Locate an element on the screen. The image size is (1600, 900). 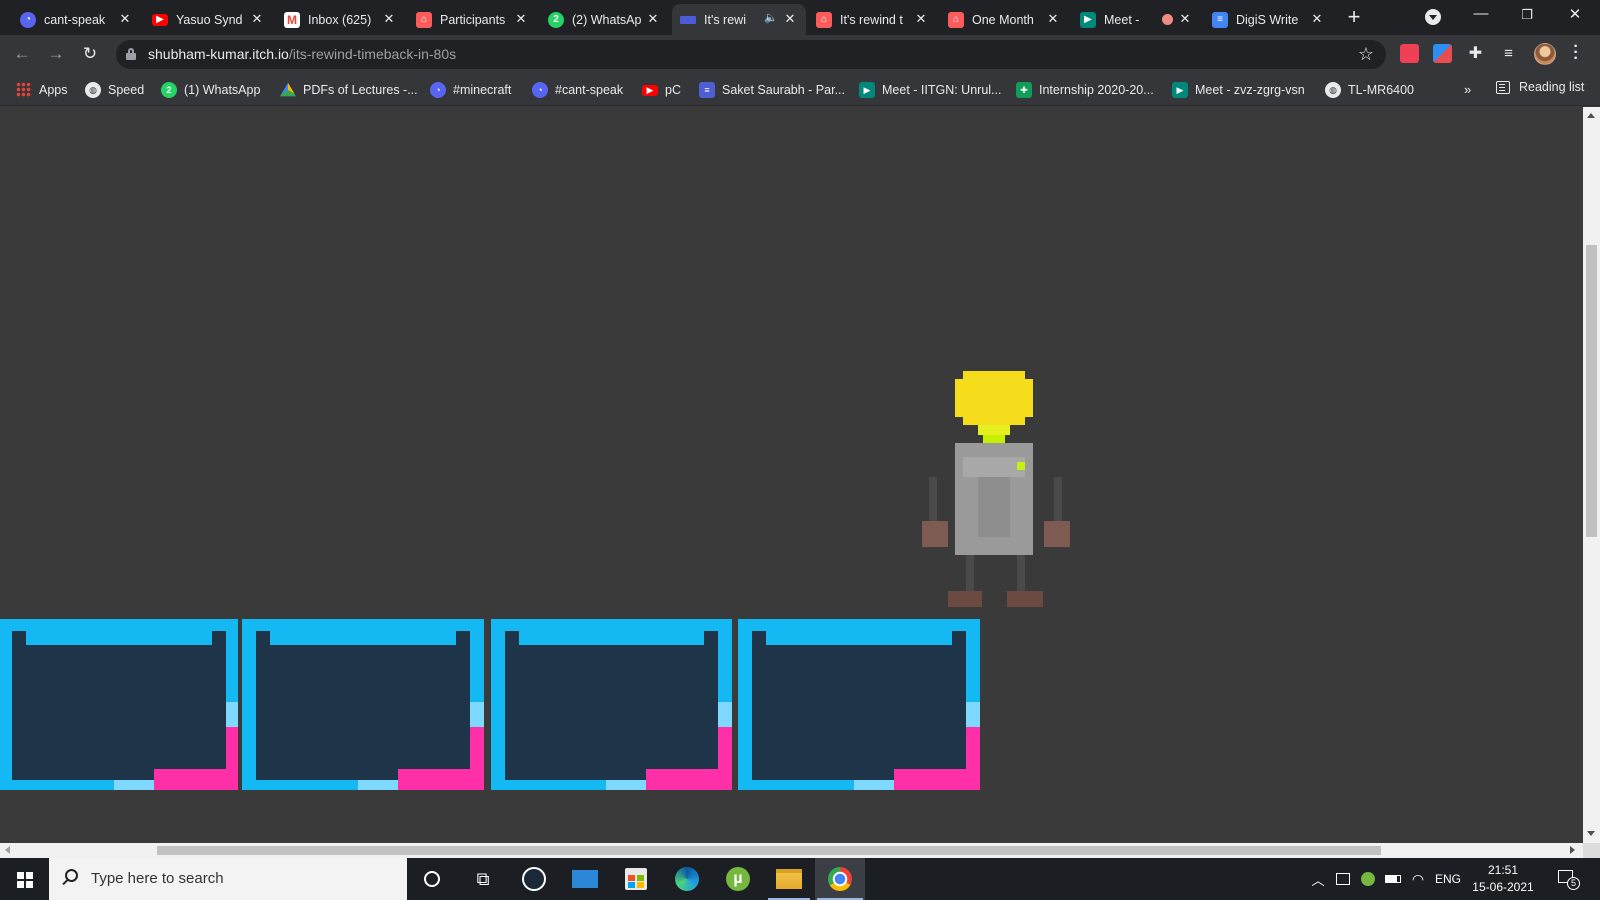
taskbar-store is located at coordinates (636, 879).